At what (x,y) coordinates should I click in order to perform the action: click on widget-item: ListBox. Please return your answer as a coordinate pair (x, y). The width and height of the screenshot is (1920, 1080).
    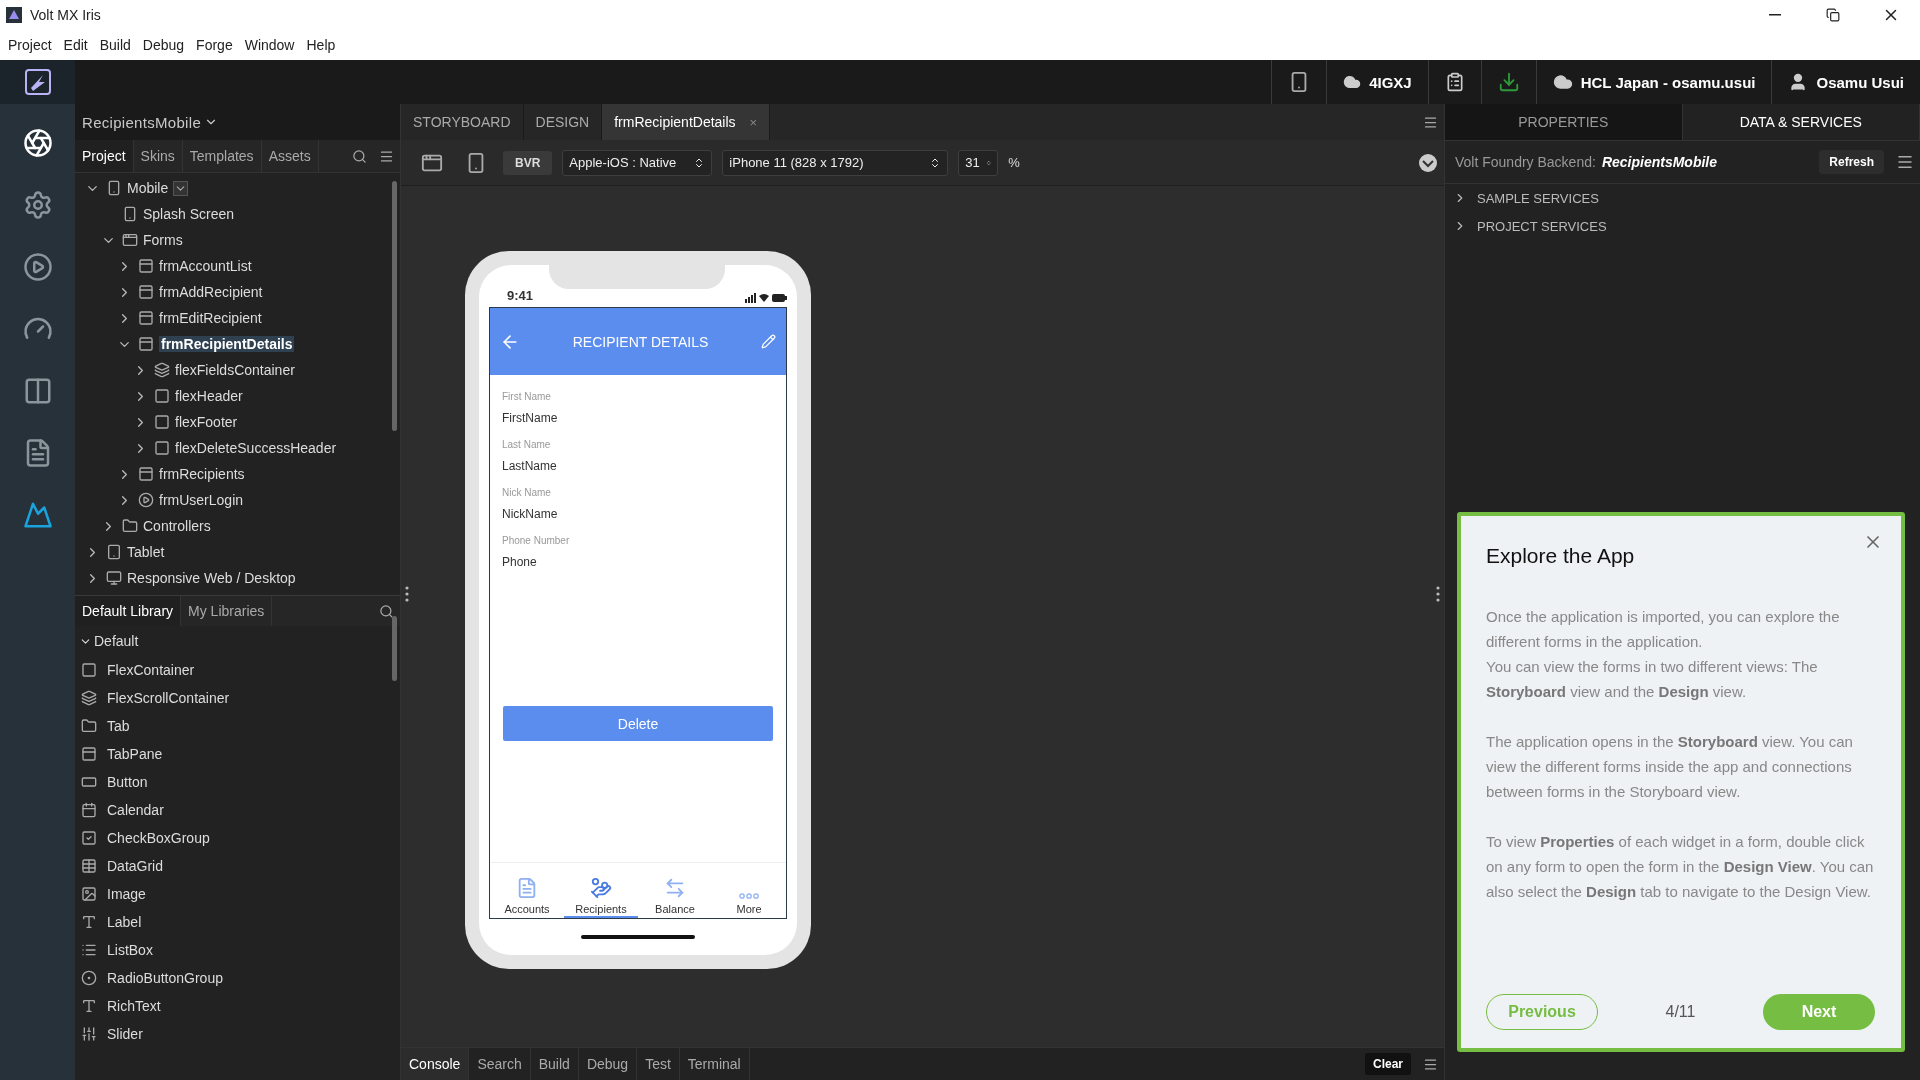
    Looking at the image, I should click on (130, 950).